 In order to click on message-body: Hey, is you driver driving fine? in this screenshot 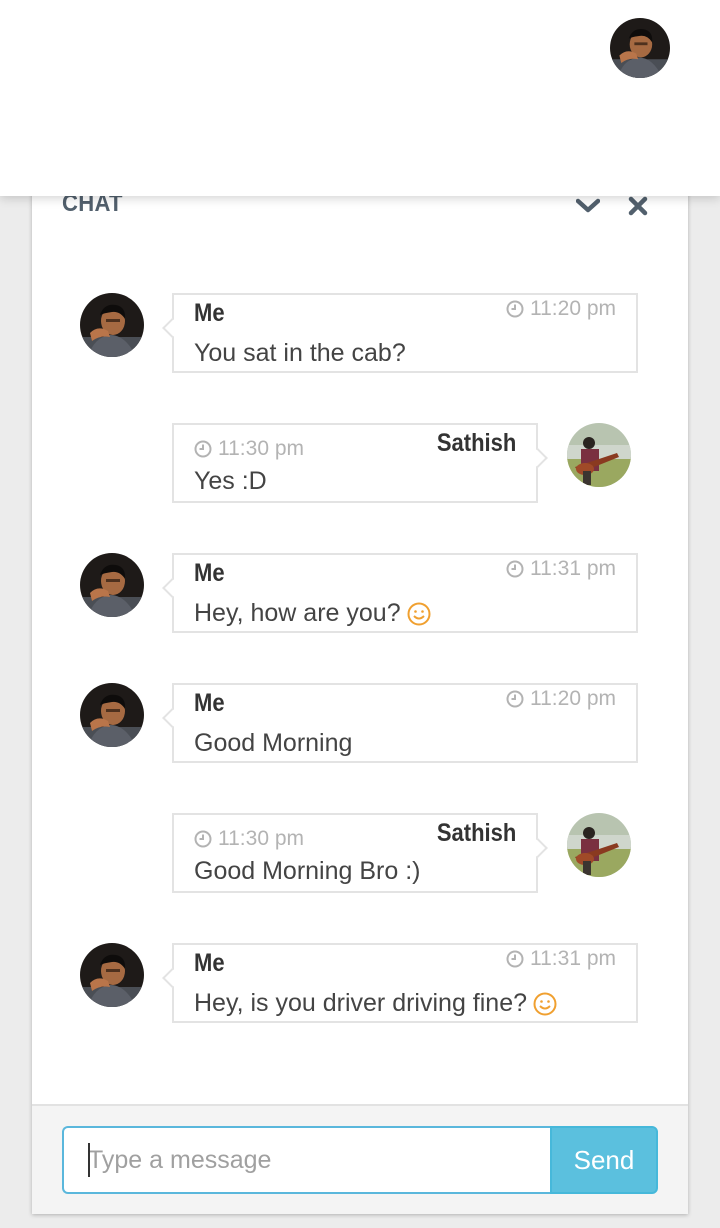, I will do `click(361, 1003)`.